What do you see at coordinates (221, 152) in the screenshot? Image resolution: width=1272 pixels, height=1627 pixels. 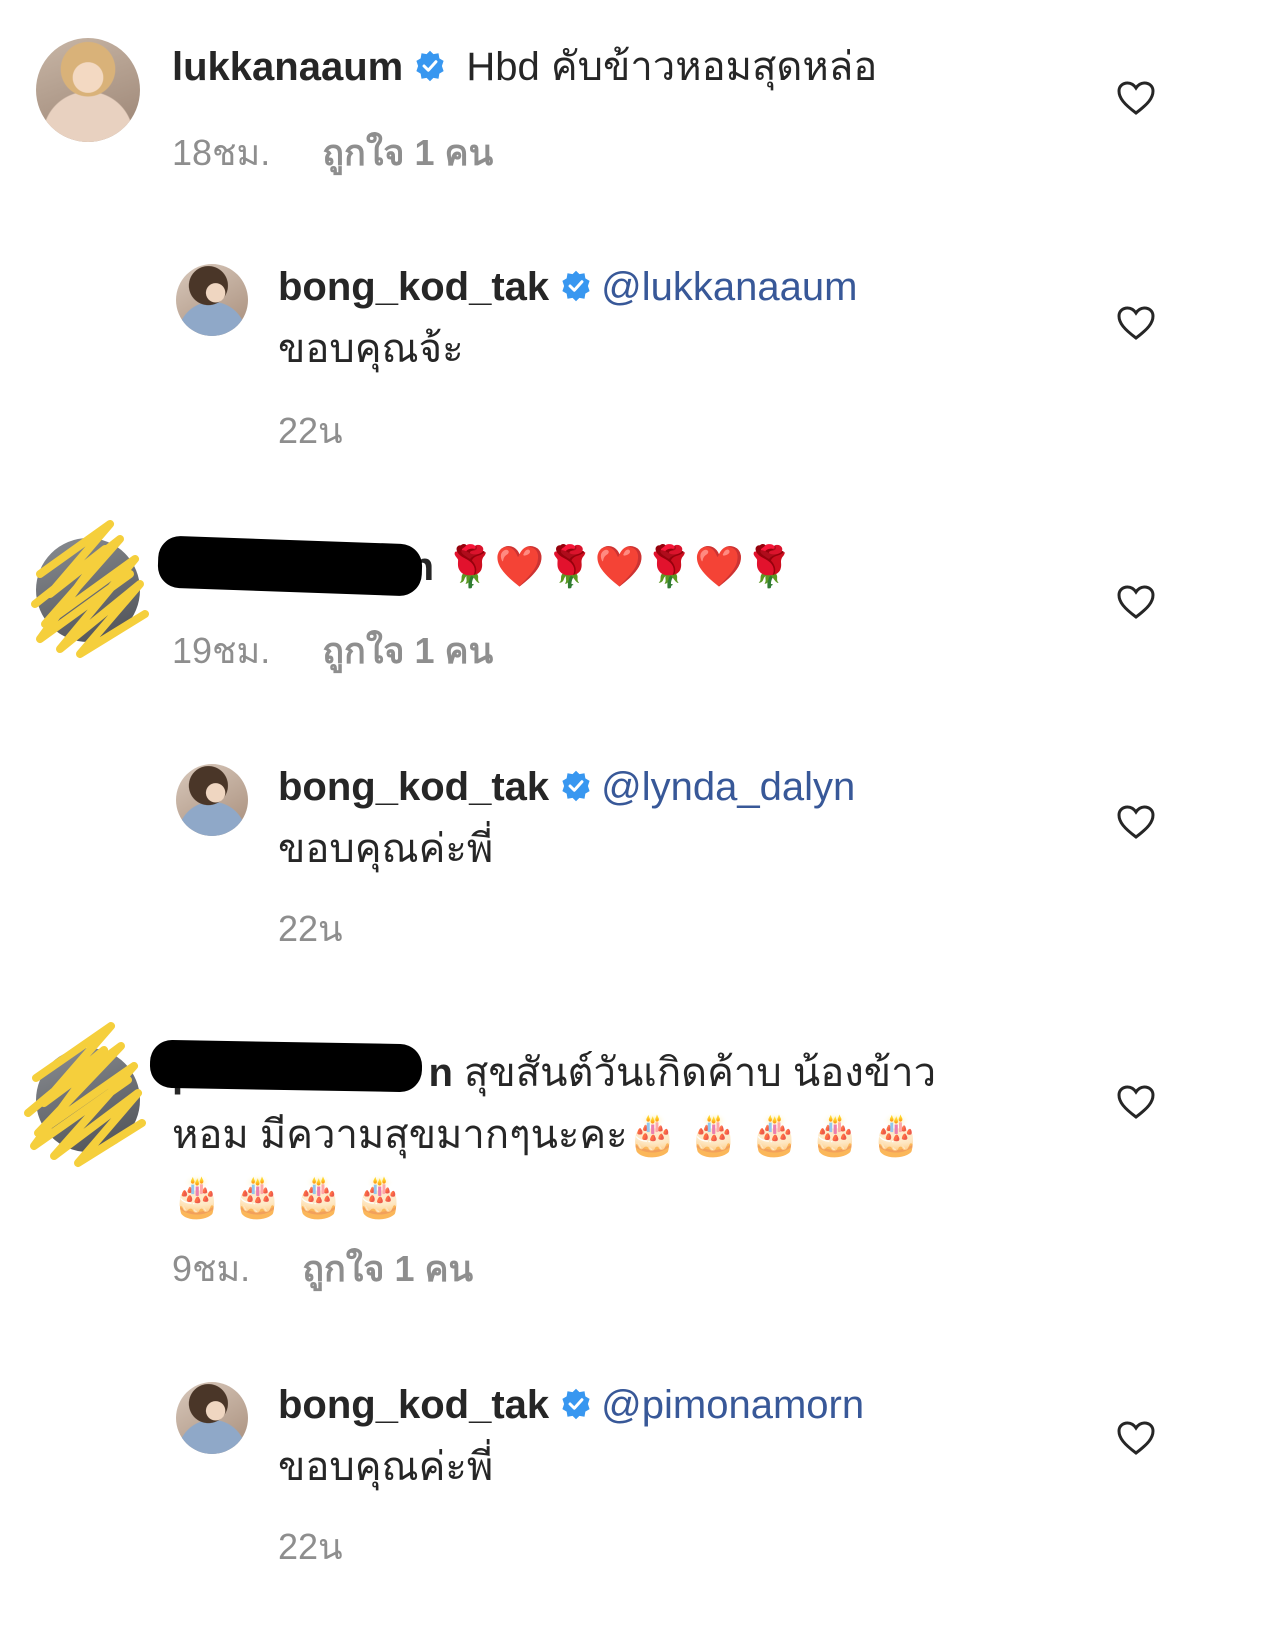 I see `timestamp: 18ชม.` at bounding box center [221, 152].